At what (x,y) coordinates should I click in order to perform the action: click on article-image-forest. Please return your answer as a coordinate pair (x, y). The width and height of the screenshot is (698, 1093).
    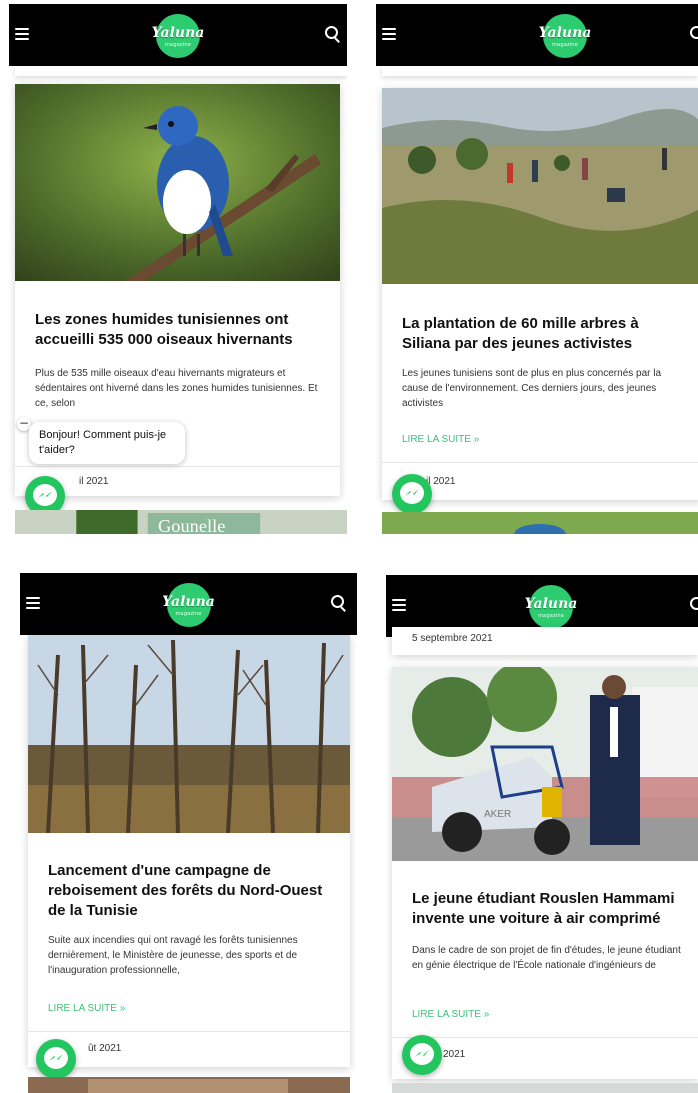
    Looking at the image, I should click on (189, 734).